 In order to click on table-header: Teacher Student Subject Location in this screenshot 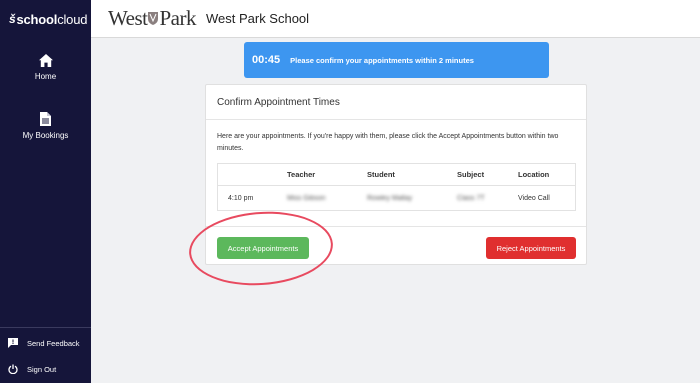, I will do `click(396, 175)`.